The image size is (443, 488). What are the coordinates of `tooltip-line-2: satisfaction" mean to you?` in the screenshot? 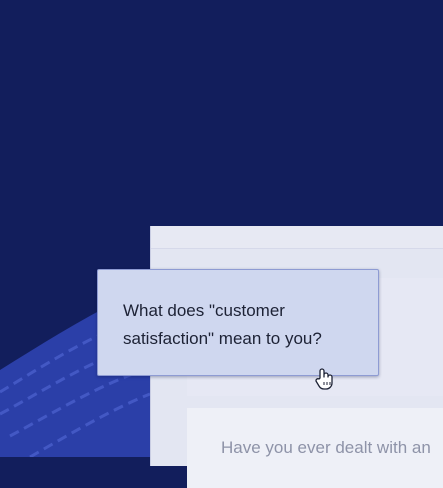 It's located at (222, 338).